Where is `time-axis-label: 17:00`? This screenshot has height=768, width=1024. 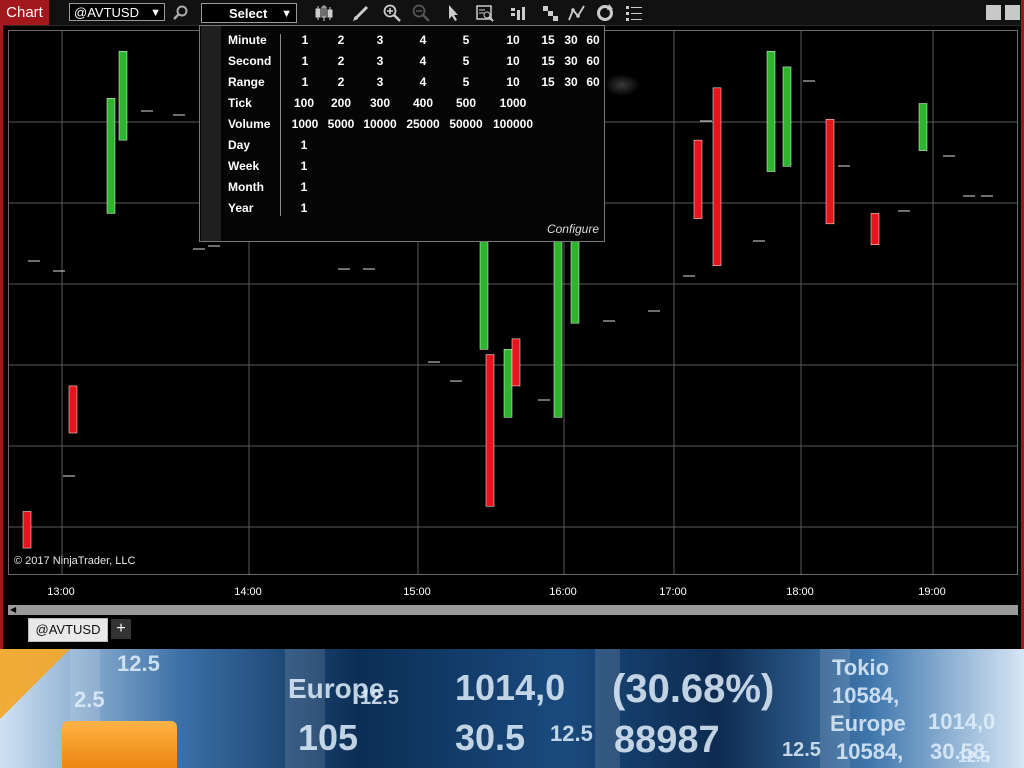 time-axis-label: 17:00 is located at coordinates (673, 592).